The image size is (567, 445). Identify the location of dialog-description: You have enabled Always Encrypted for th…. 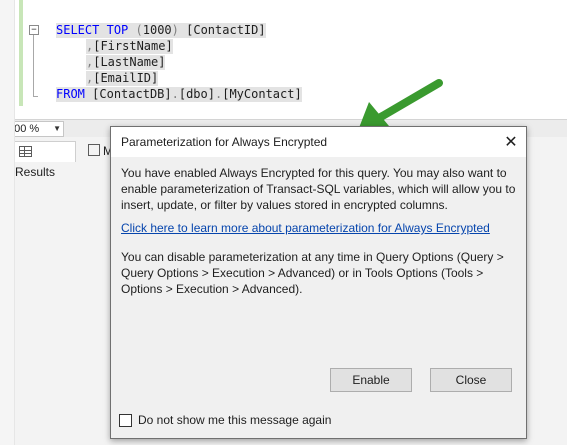
(318, 189).